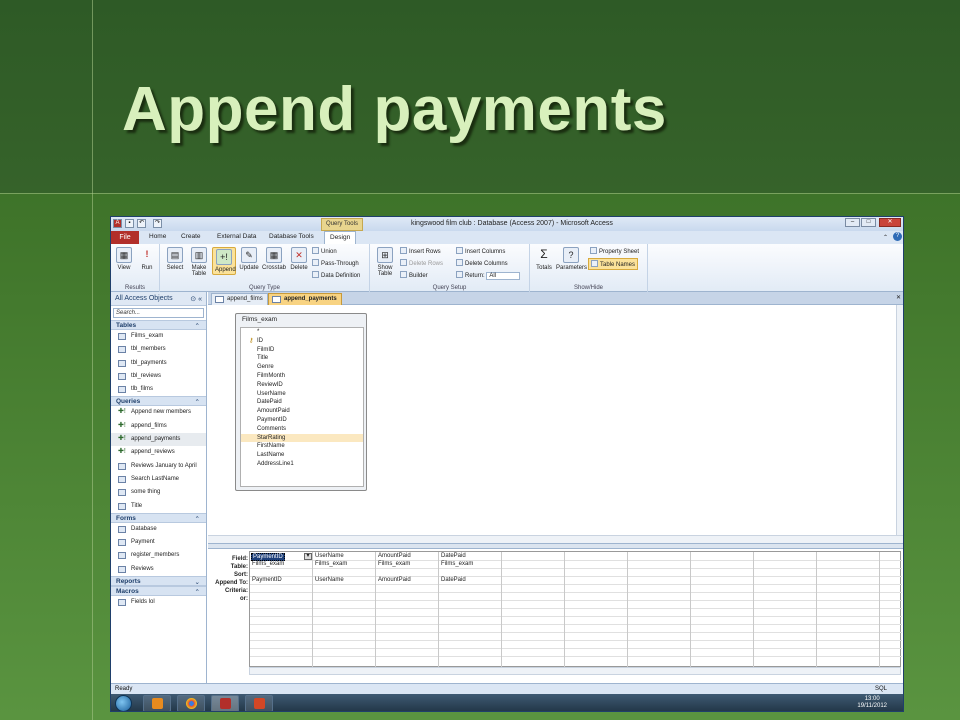 The height and width of the screenshot is (720, 960). Describe the element at coordinates (158, 336) in the screenshot. I see `nav-item-table: Films_exam` at that location.